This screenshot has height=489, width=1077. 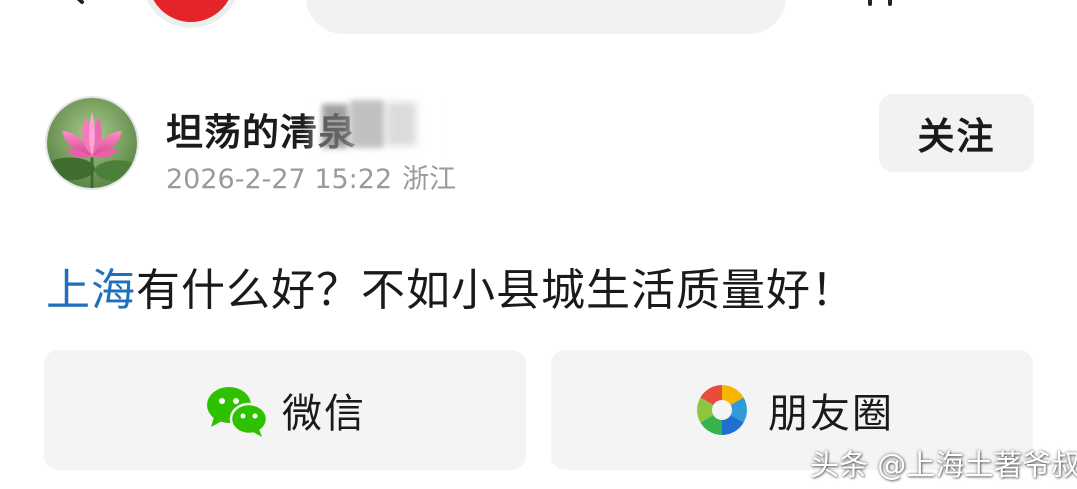 What do you see at coordinates (956, 133) in the screenshot?
I see `follow-button: 关注` at bounding box center [956, 133].